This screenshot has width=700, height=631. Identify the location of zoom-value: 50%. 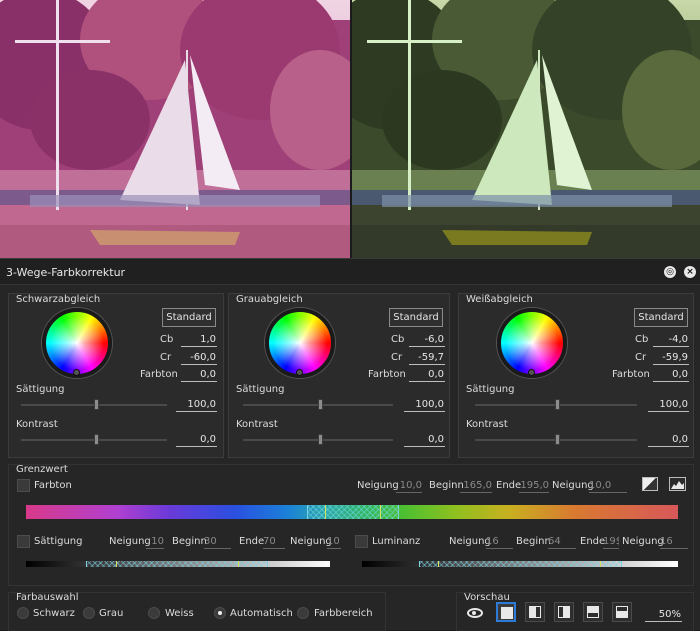
(663, 615).